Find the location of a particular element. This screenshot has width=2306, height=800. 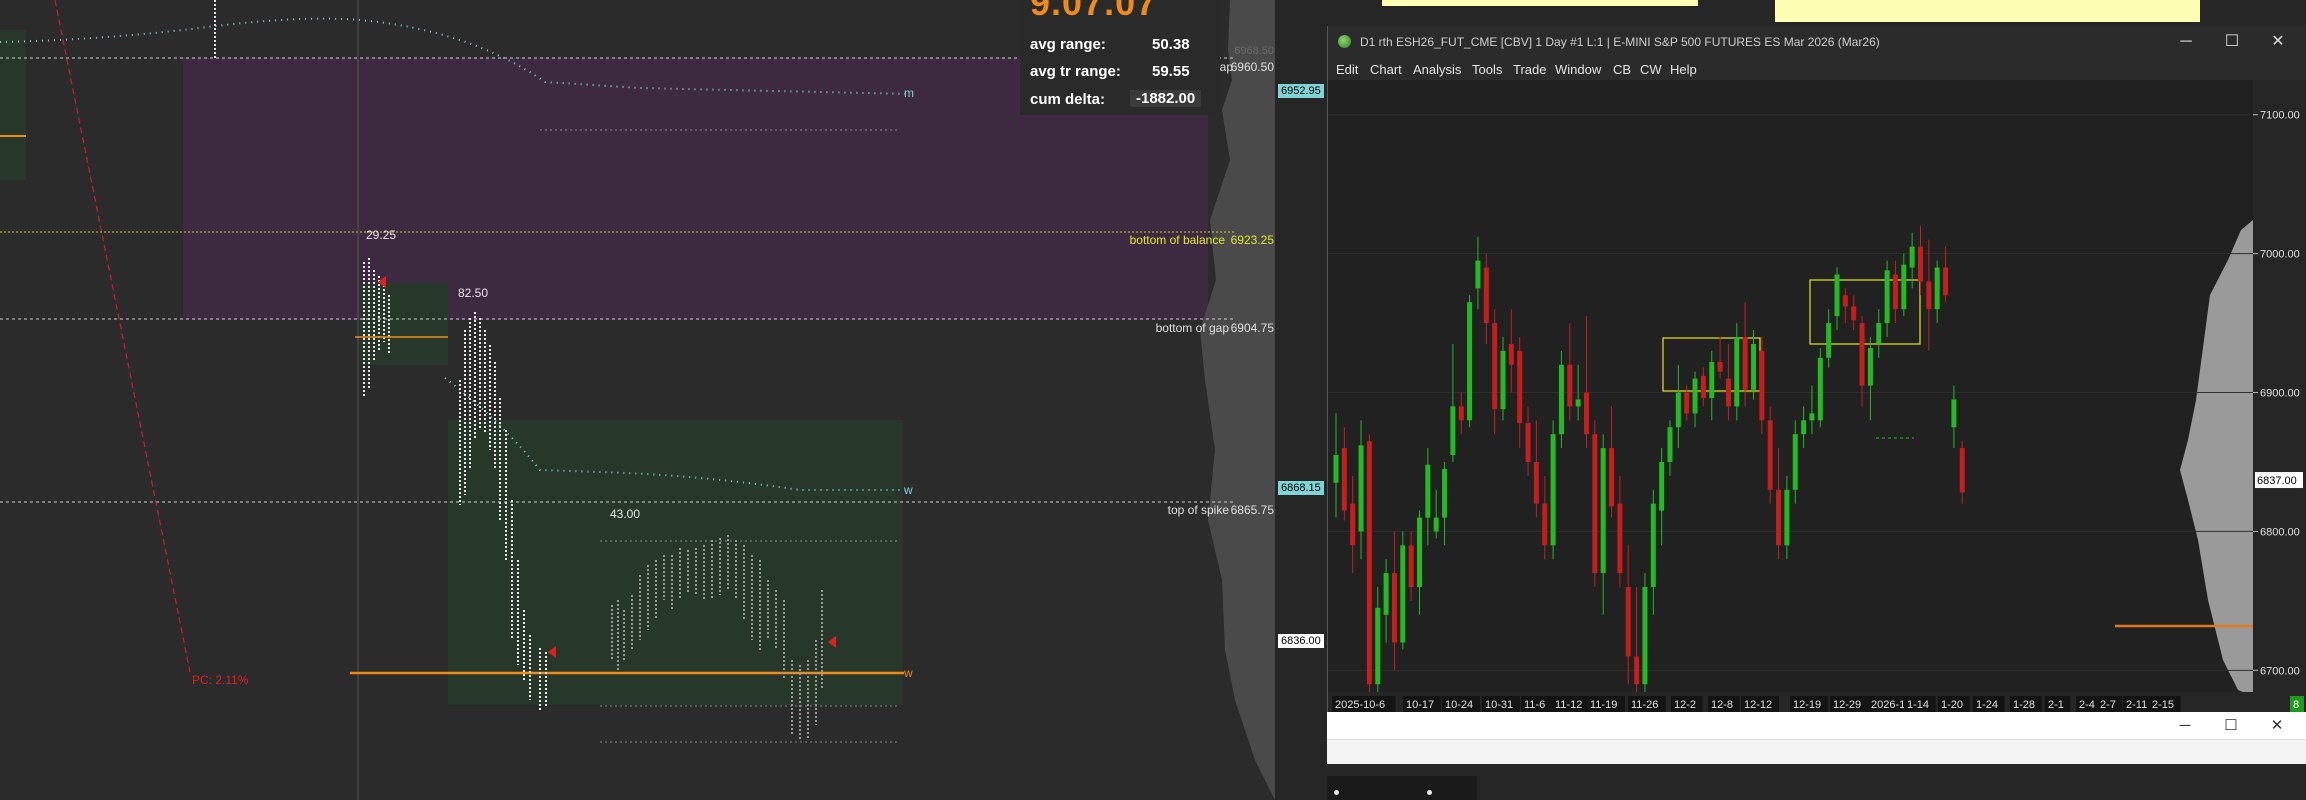

m-marker: m is located at coordinates (909, 93).